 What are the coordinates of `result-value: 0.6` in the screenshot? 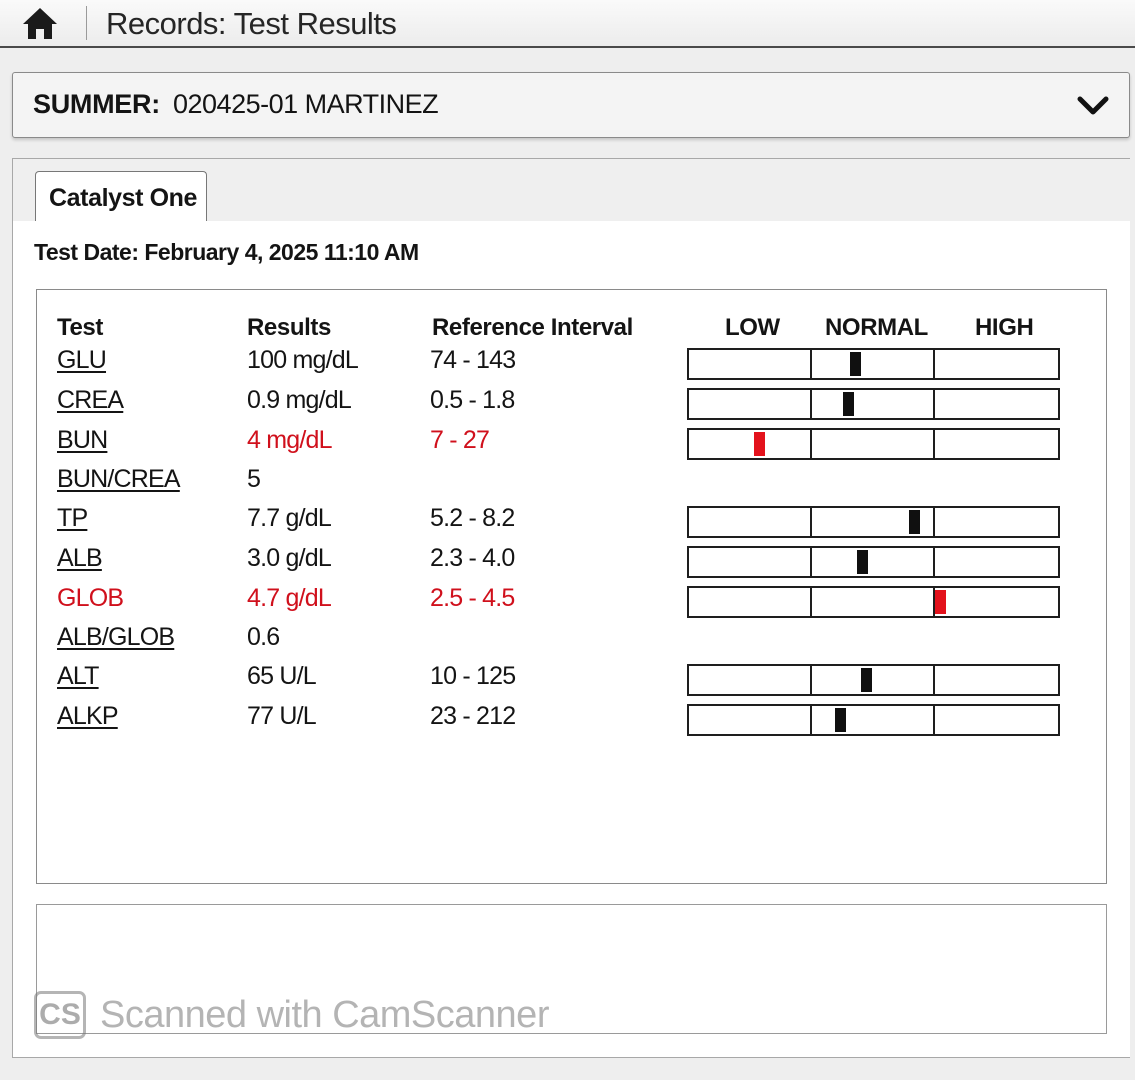 It's located at (263, 637).